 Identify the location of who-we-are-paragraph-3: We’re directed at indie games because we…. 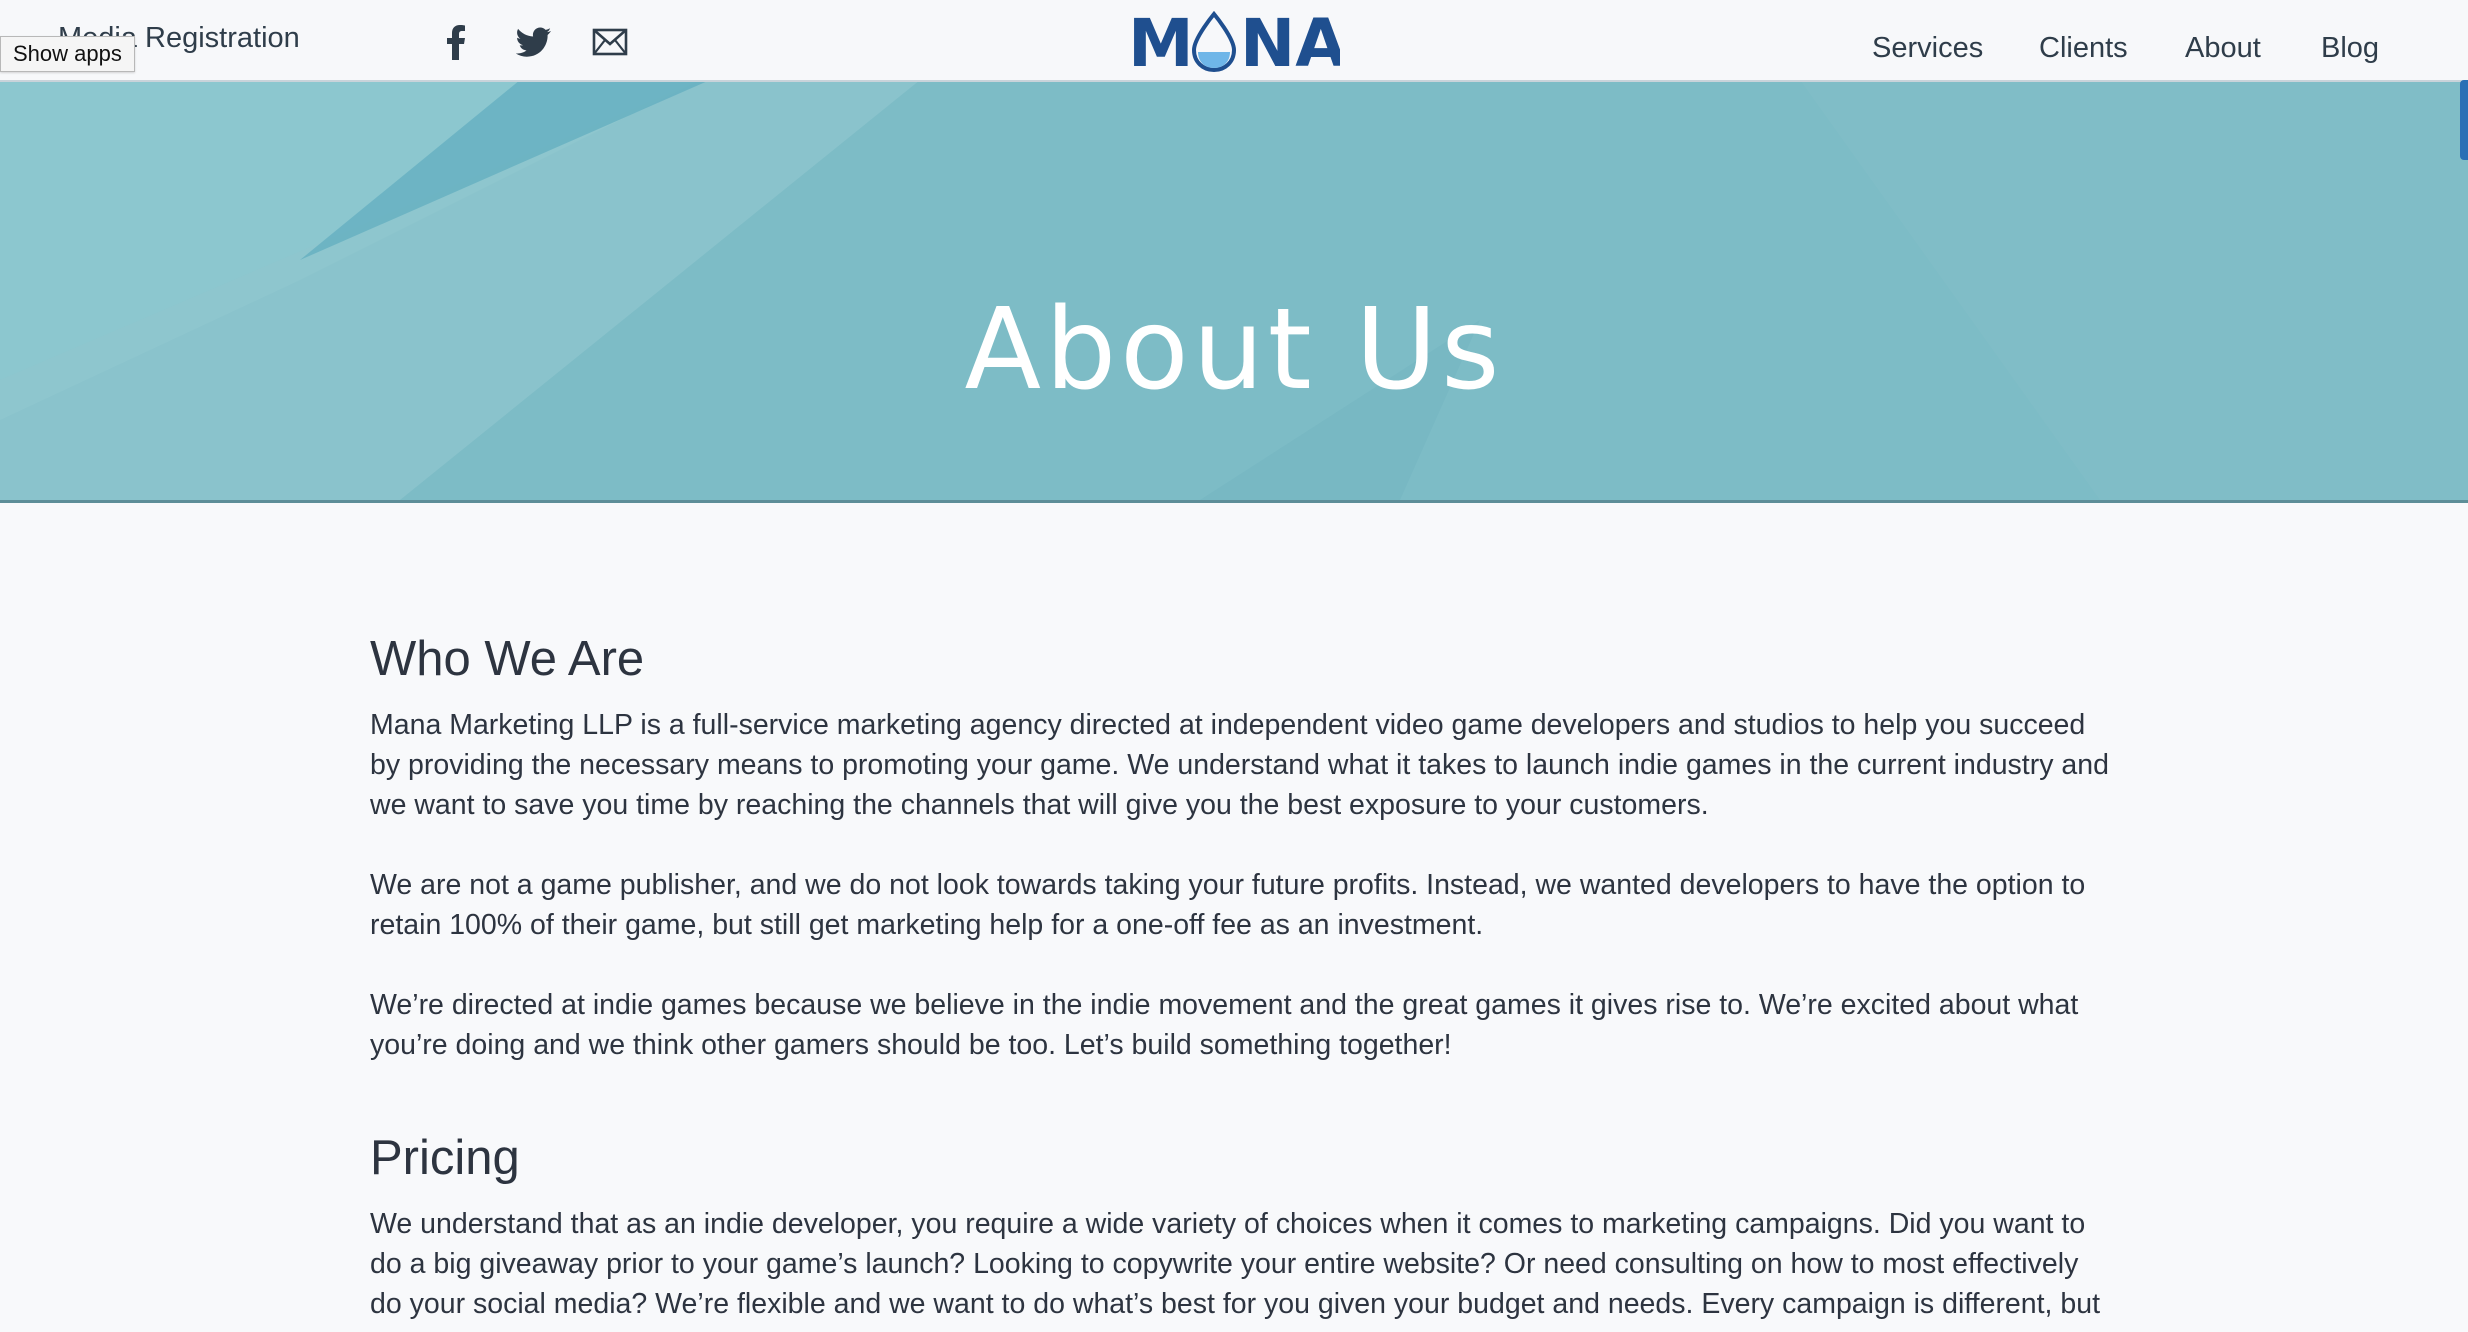
(1224, 1024).